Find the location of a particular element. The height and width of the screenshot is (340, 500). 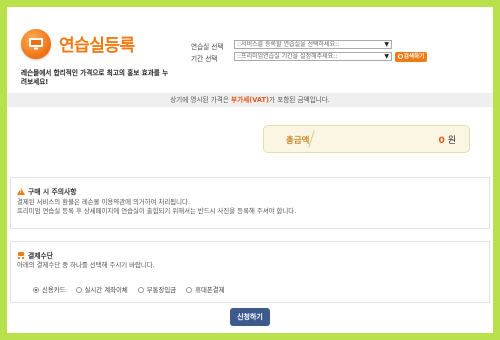

payment-option-card: 신용카드 is located at coordinates (49, 289).